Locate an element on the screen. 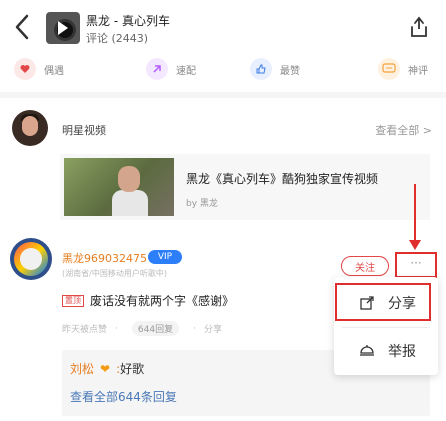  thumbnail-face is located at coordinates (129, 179).